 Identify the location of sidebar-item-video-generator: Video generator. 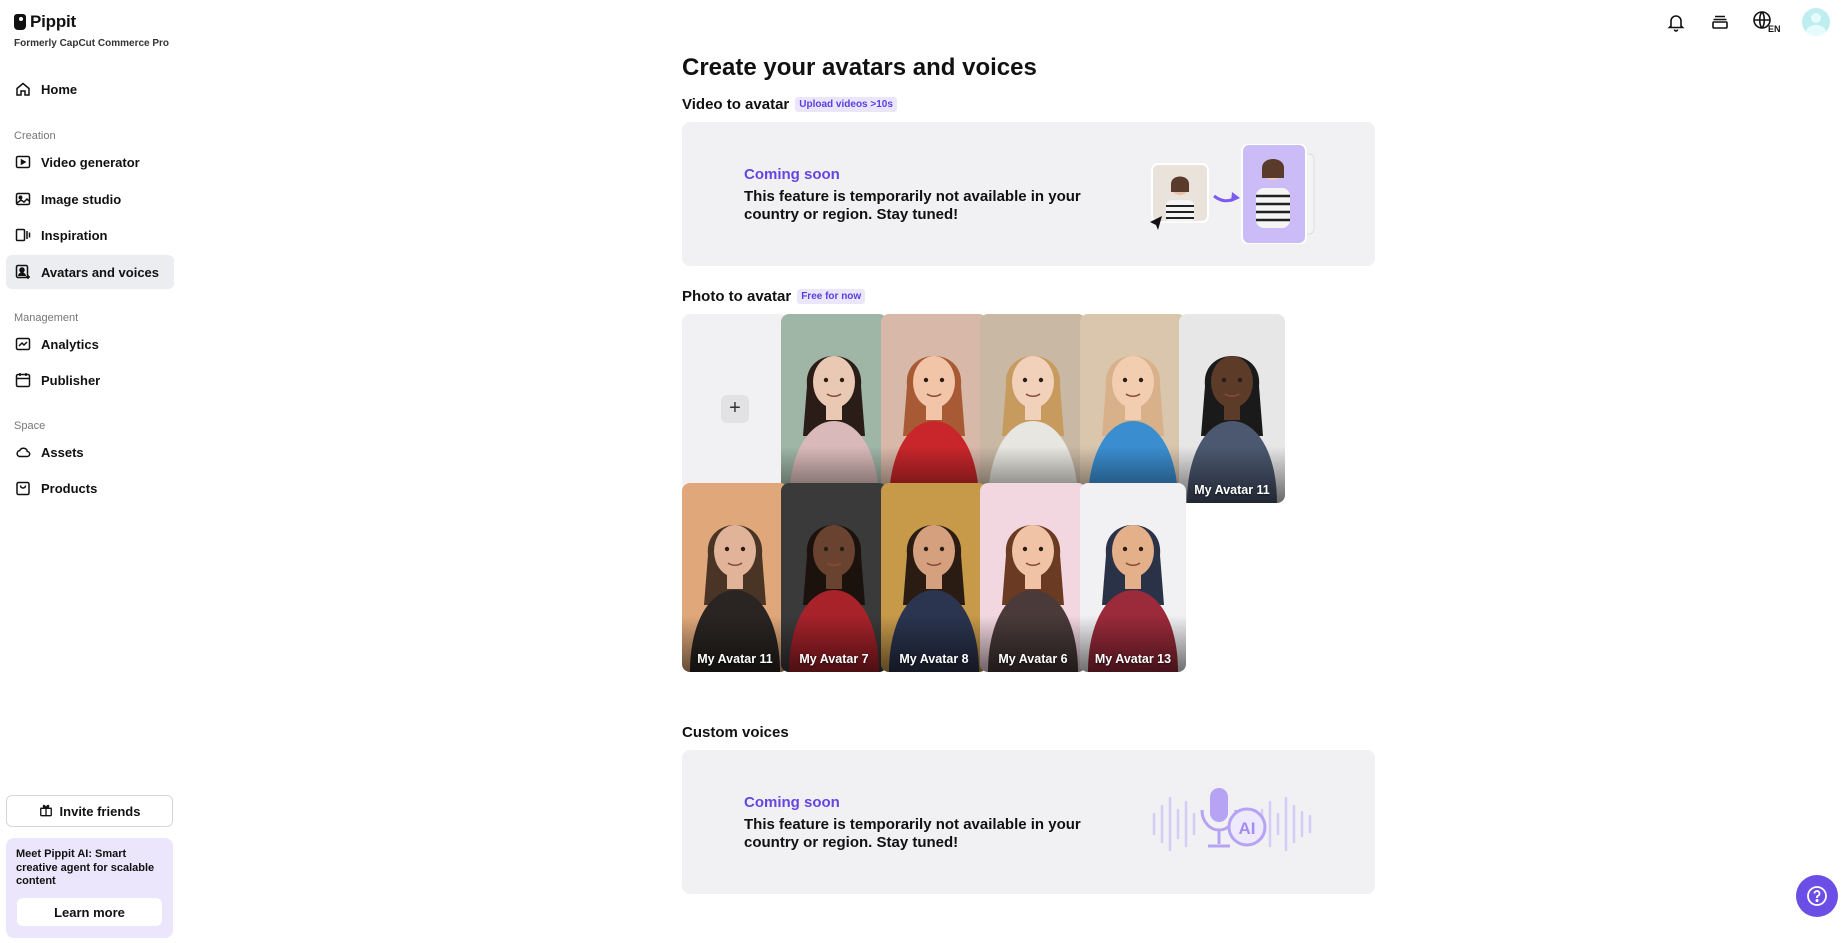
(90, 162).